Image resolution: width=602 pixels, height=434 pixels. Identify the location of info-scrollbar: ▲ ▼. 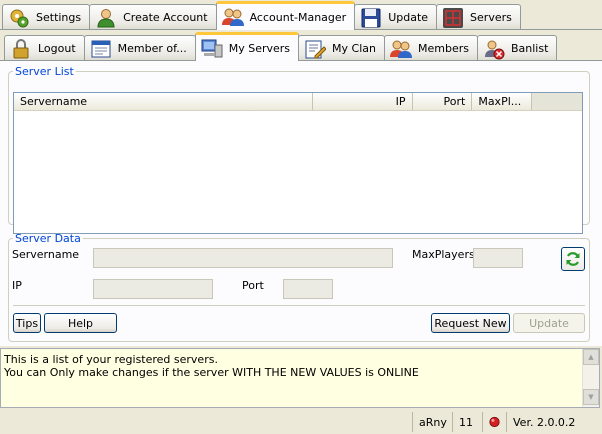
(590, 378).